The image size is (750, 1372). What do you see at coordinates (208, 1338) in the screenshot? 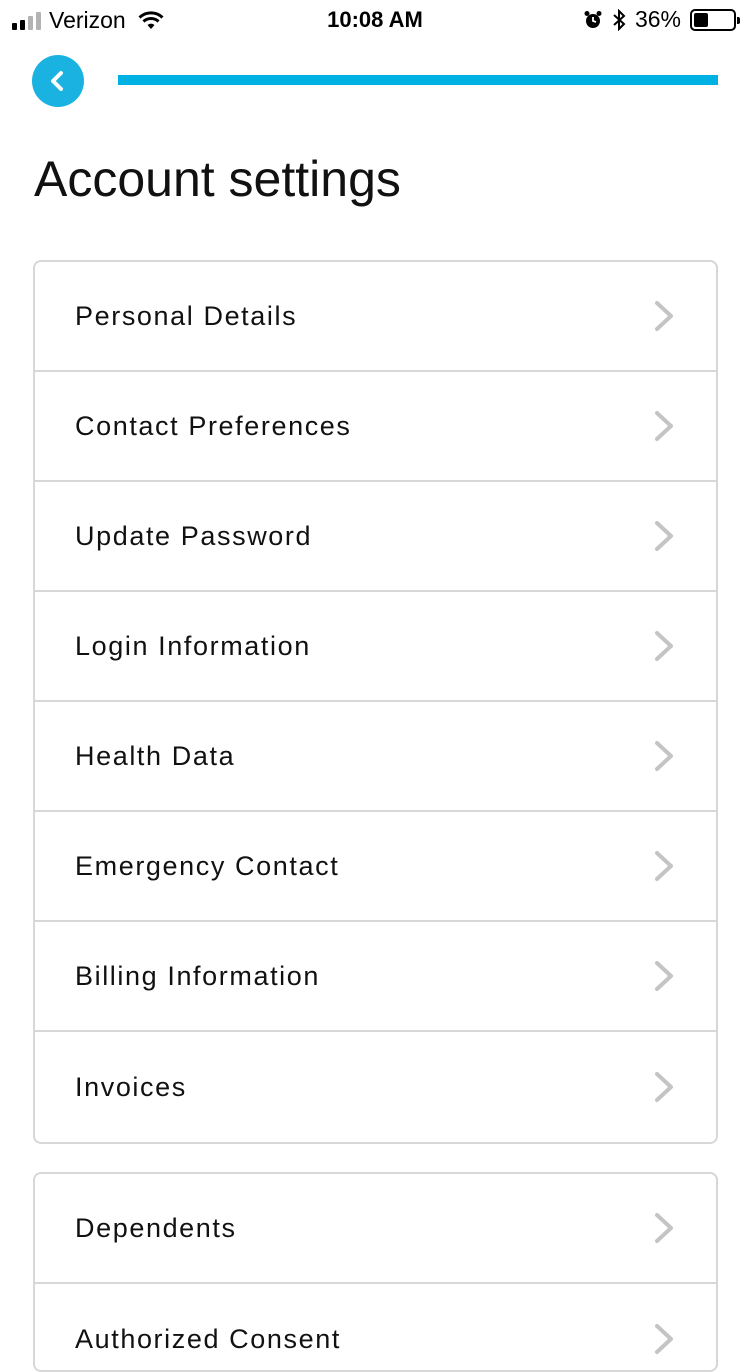
I see `settings-item-label: Authorized Consent` at bounding box center [208, 1338].